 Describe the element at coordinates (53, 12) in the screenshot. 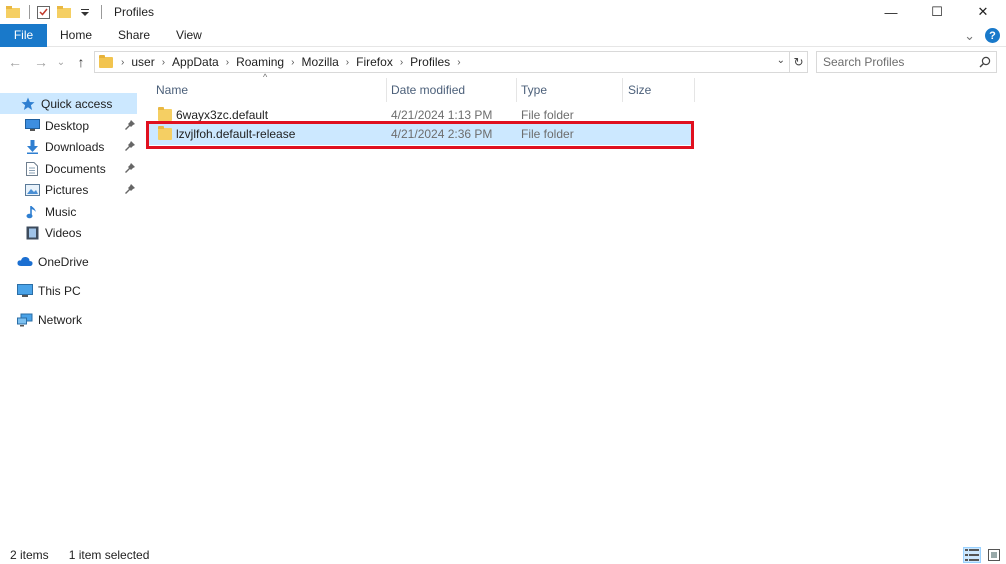

I see `quick-access-toolbar` at that location.